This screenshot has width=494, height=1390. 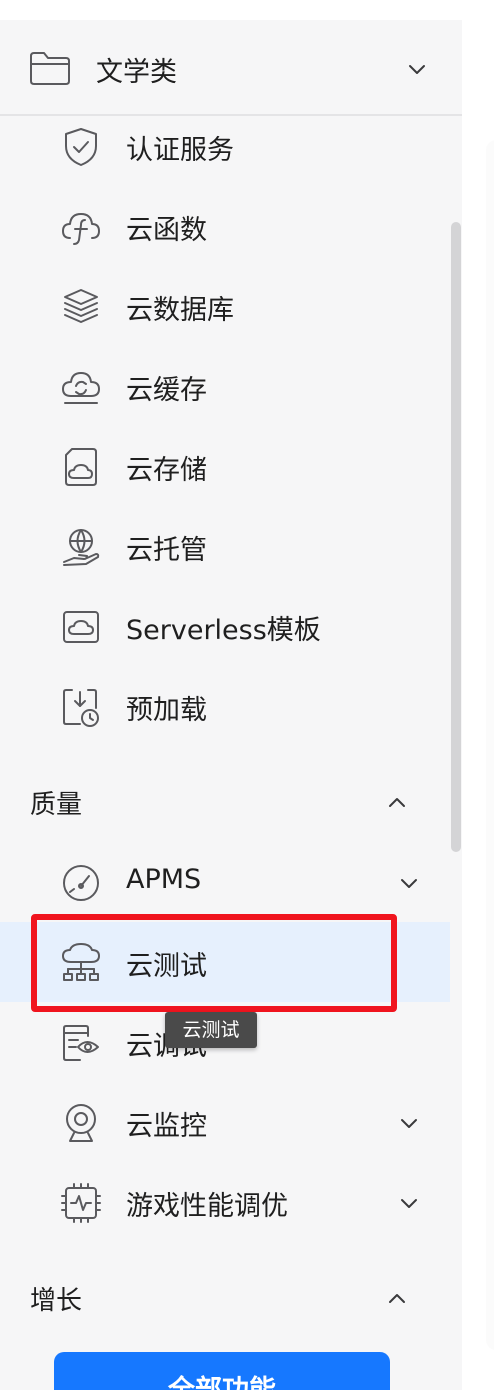 I want to click on shield-check-icon, so click(x=81, y=147).